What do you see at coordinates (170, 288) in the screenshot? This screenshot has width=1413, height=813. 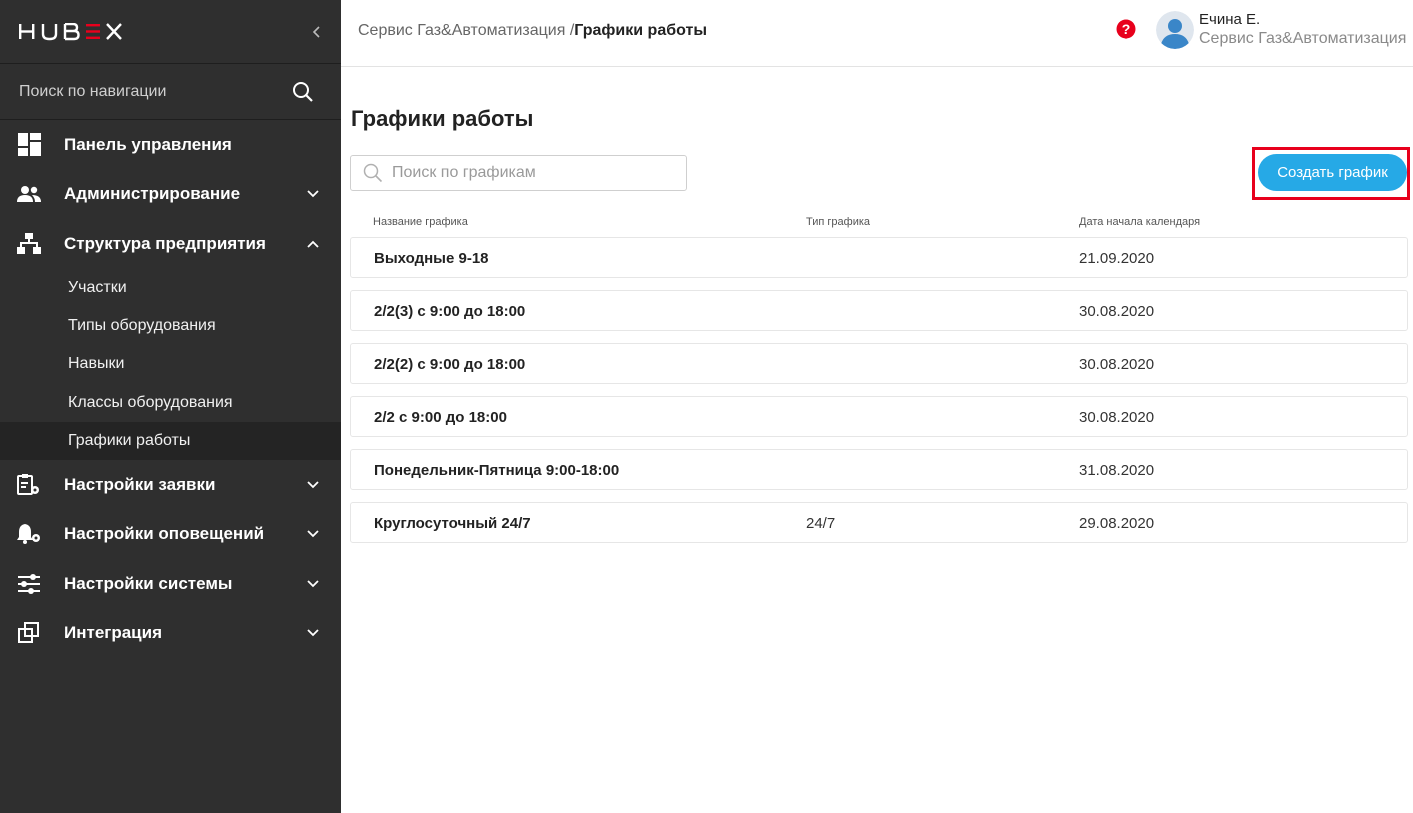 I see `sidebar-subitem-sites: Участки` at bounding box center [170, 288].